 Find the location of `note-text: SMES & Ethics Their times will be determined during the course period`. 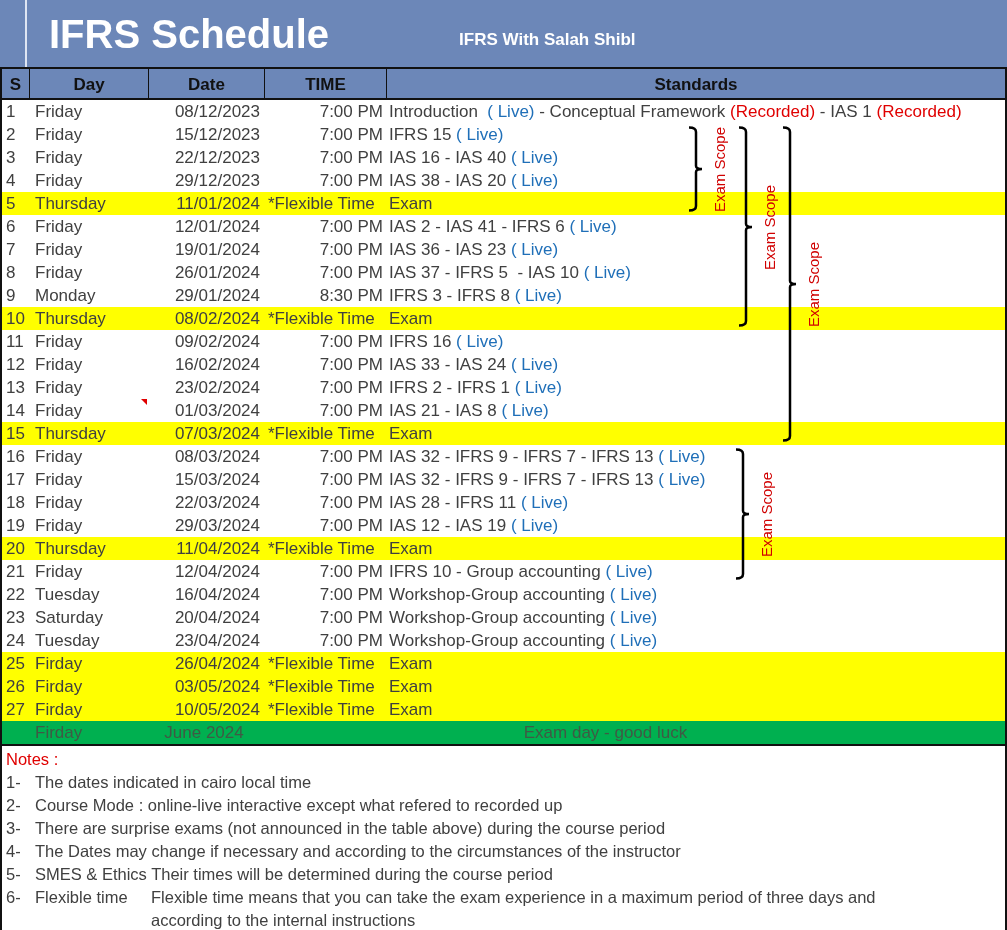

note-text: SMES & Ethics Their times will be determined during the course period is located at coordinates (294, 874).